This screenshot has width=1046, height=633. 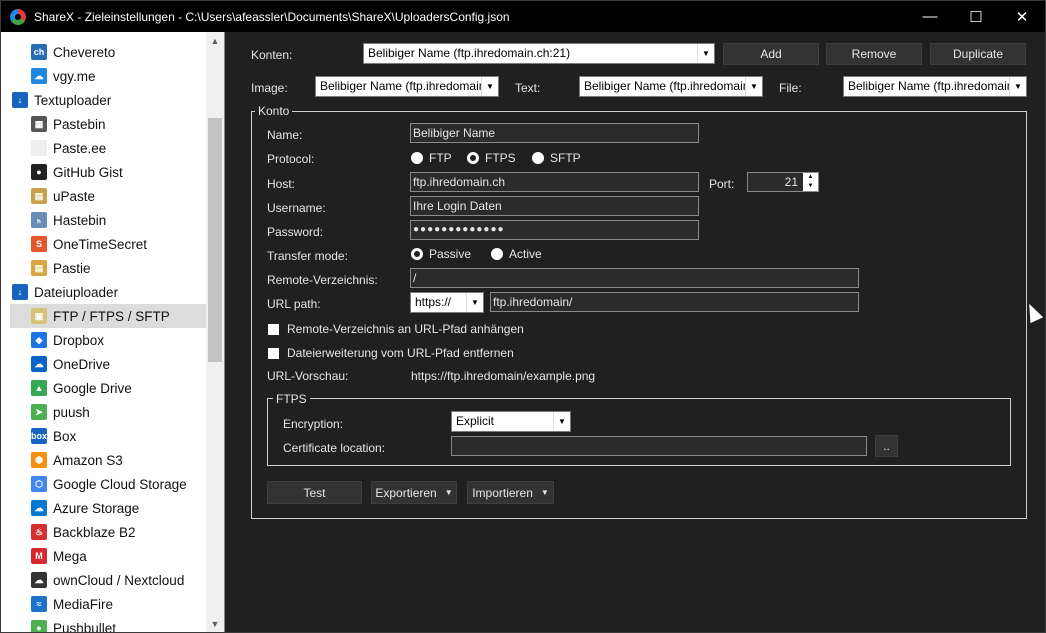 What do you see at coordinates (976, 16) in the screenshot?
I see `maximize-button: ☐` at bounding box center [976, 16].